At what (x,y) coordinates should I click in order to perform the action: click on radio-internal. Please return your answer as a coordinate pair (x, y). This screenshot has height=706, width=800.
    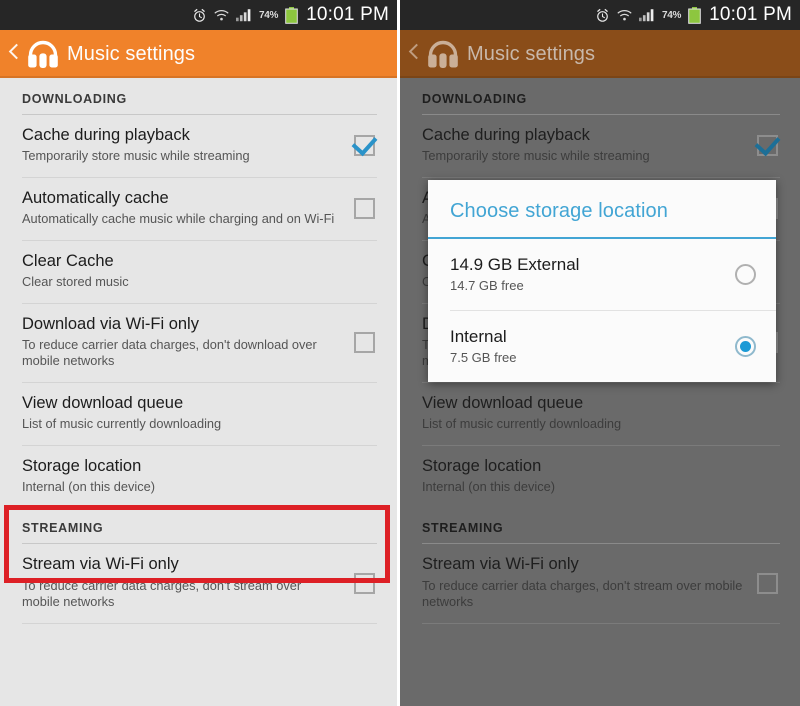
    Looking at the image, I should click on (745, 346).